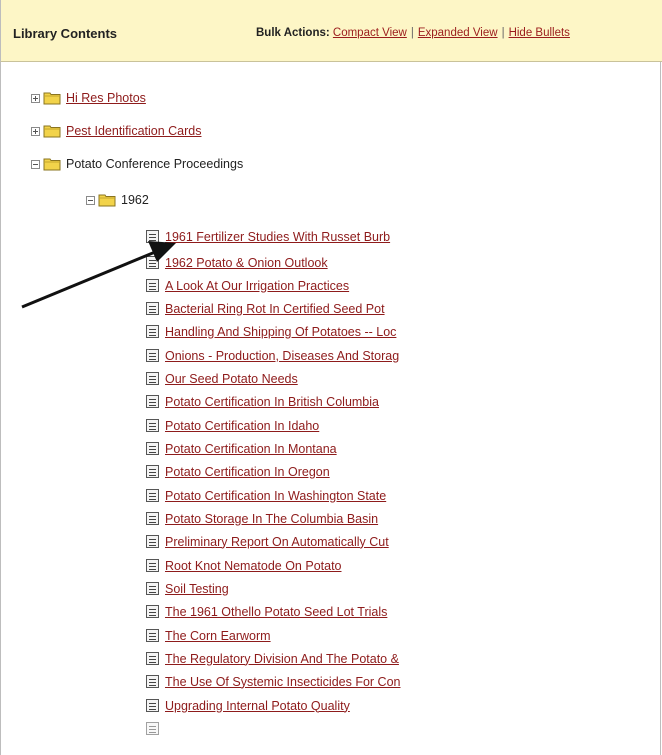  I want to click on document-item: Potato Certification In Montana, so click(241, 448).